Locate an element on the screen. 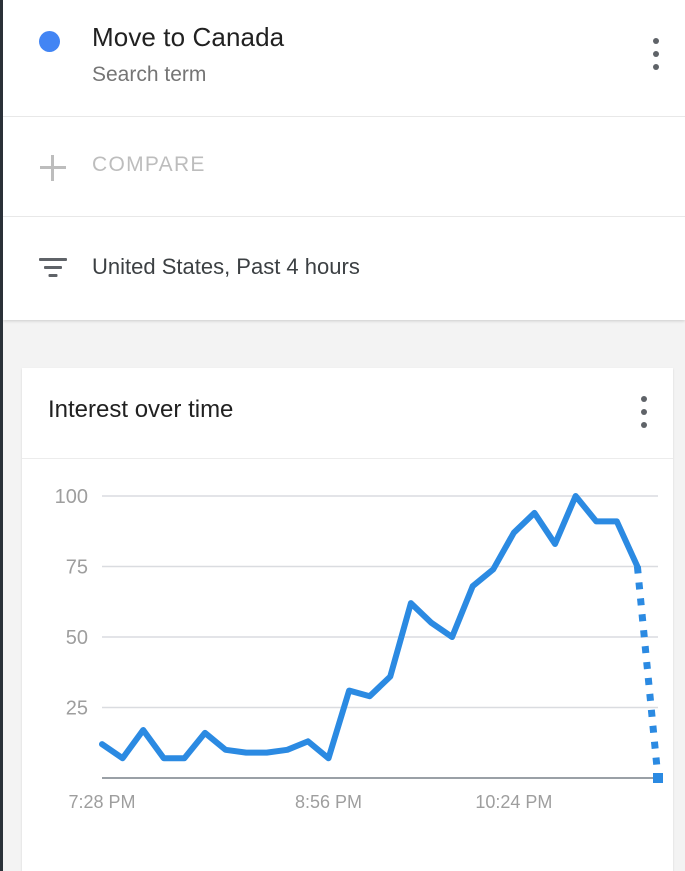 This screenshot has height=871, width=685. x-axis-tick-label: 8:56 PM is located at coordinates (328, 802).